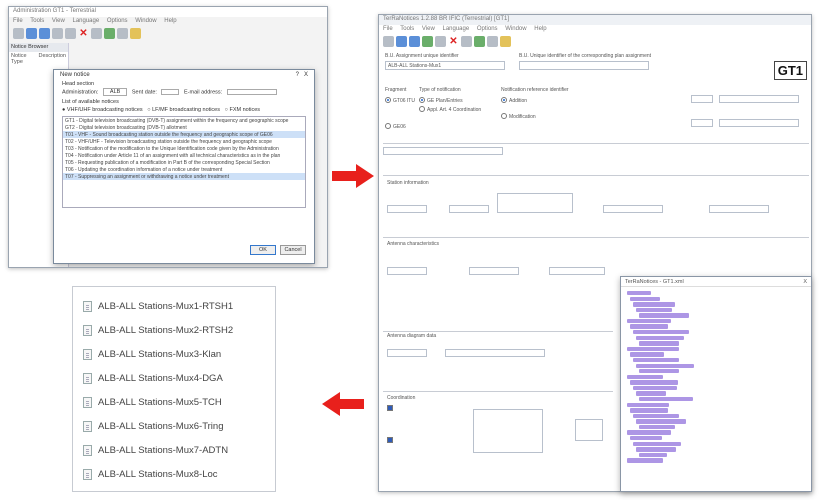 This screenshot has height=500, width=820. I want to click on col-notice-type: Notice Type, so click(24, 59).